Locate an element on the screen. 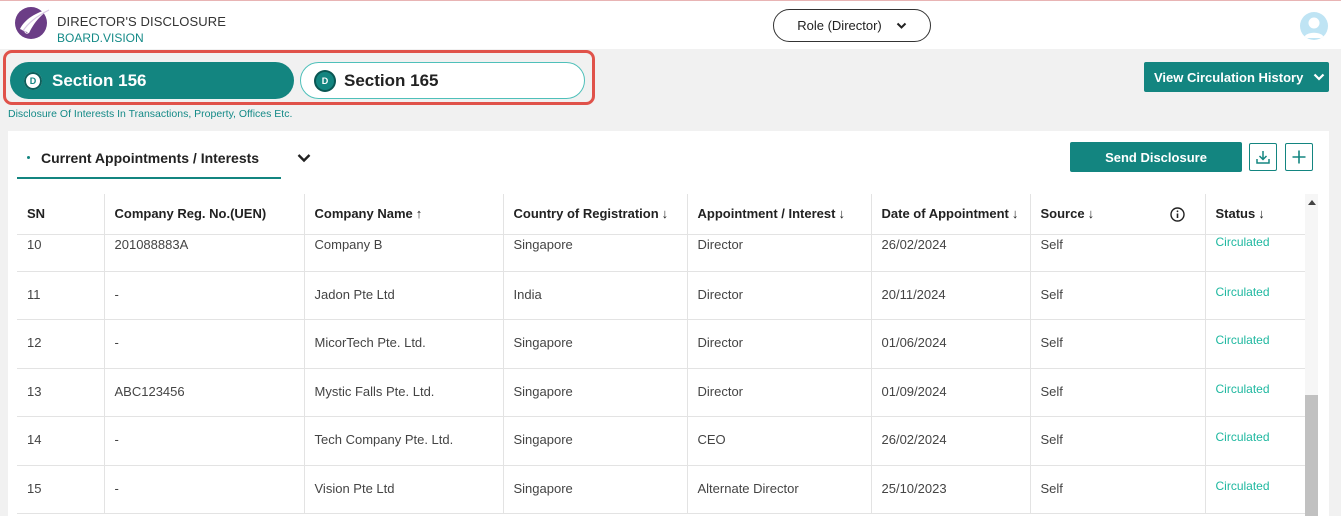 The width and height of the screenshot is (1341, 516). avatar is located at coordinates (1314, 26).